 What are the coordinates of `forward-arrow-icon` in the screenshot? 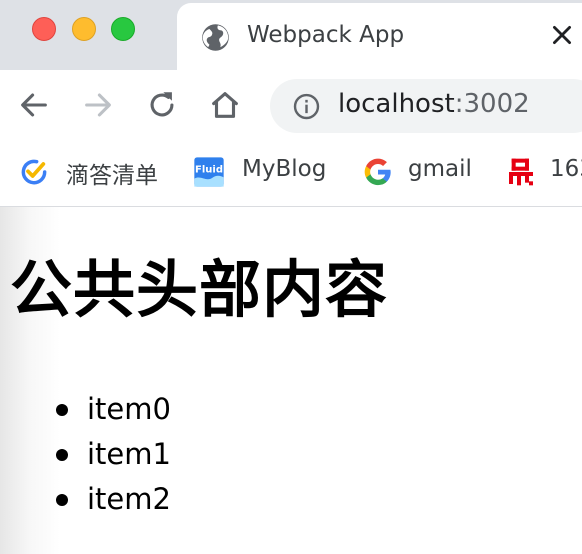 It's located at (98, 105).